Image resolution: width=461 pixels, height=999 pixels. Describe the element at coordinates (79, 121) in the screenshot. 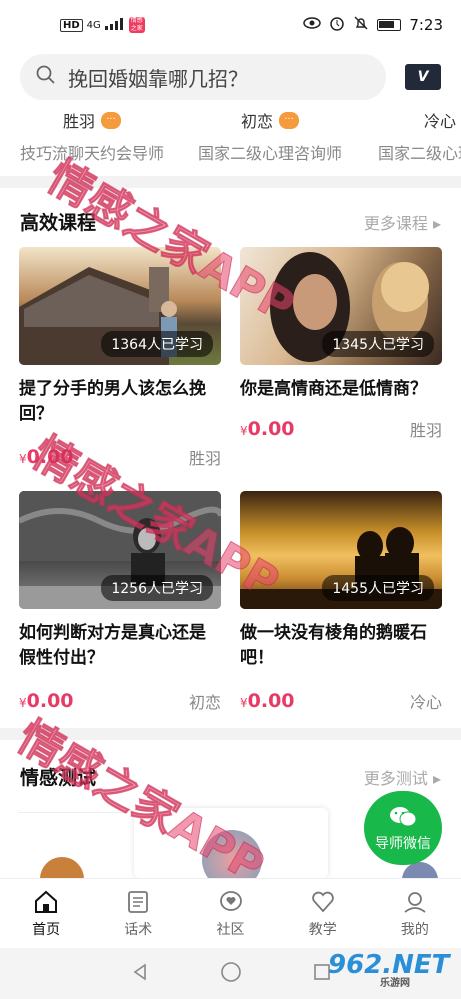

I see `mentor-name: 胜羽` at that location.